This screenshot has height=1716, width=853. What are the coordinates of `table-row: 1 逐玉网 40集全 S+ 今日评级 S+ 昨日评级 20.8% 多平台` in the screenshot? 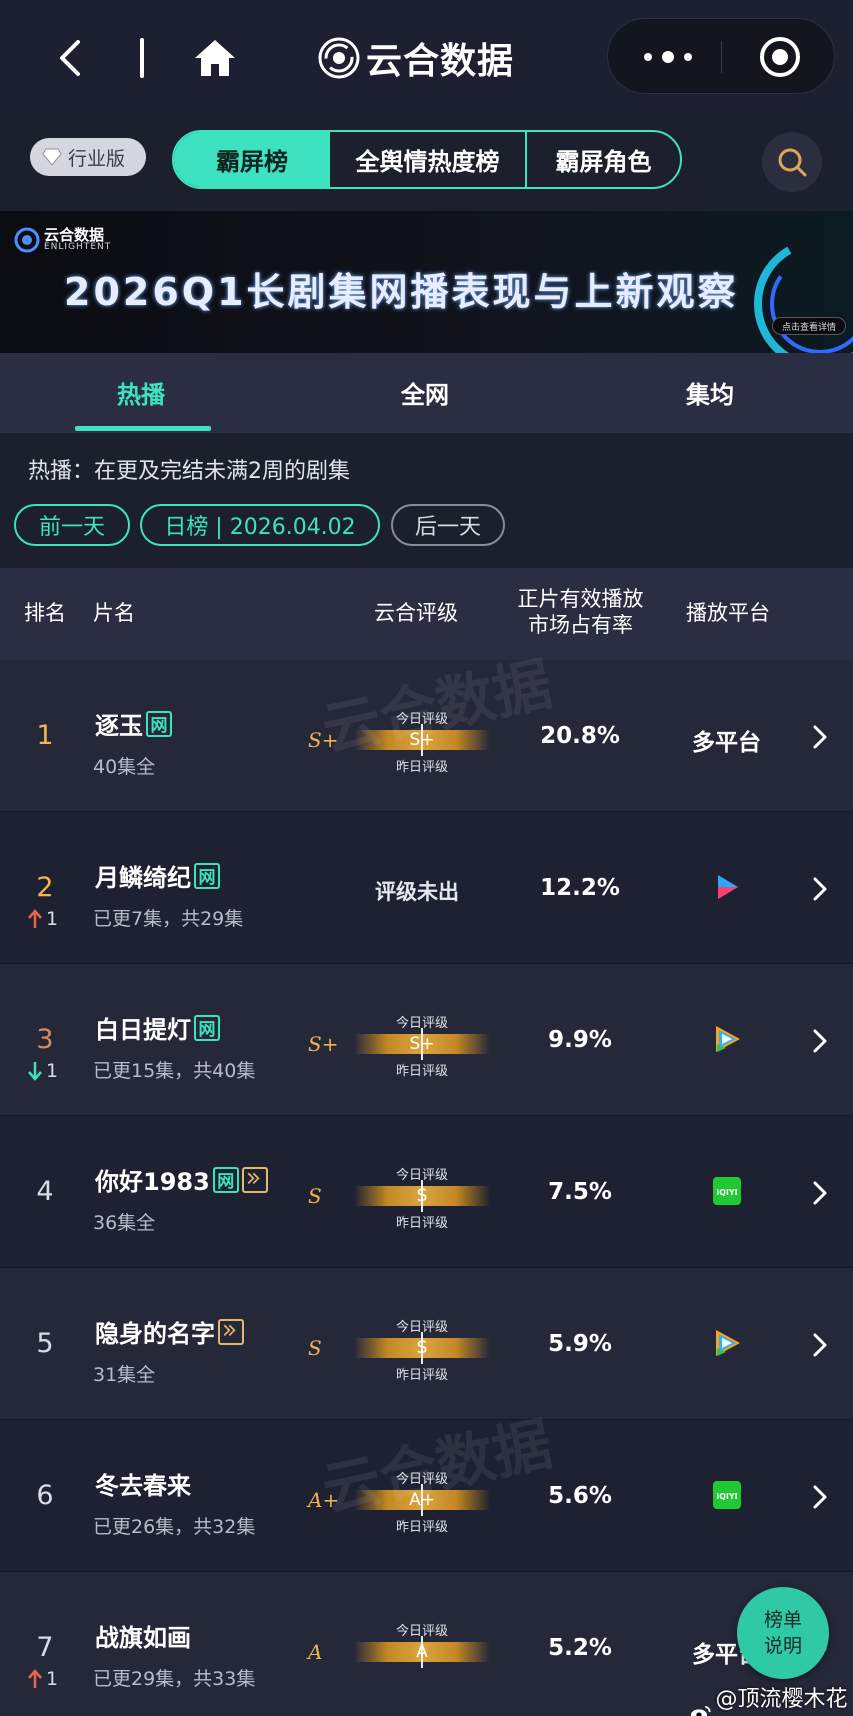 It's located at (426, 736).